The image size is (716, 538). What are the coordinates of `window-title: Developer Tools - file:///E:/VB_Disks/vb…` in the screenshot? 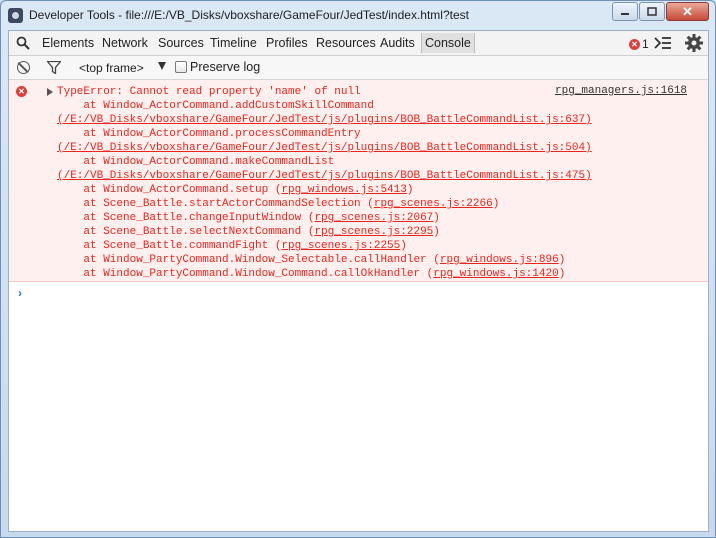 It's located at (249, 15).